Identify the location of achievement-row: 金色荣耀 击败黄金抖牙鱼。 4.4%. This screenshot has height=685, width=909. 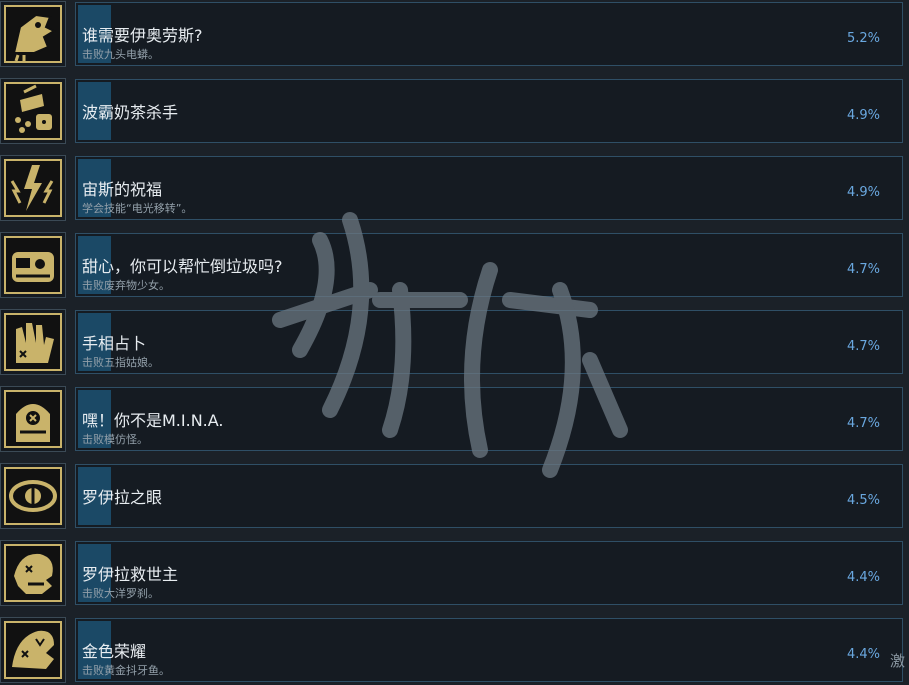
(454, 649).